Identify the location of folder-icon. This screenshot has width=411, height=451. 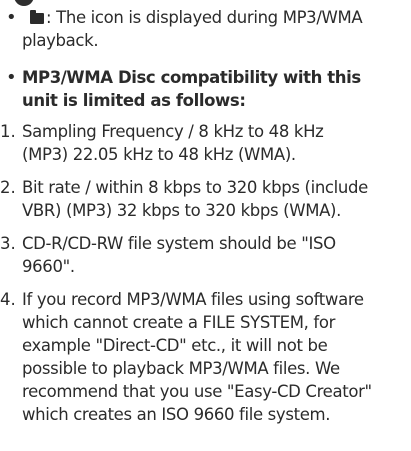
(37, 17).